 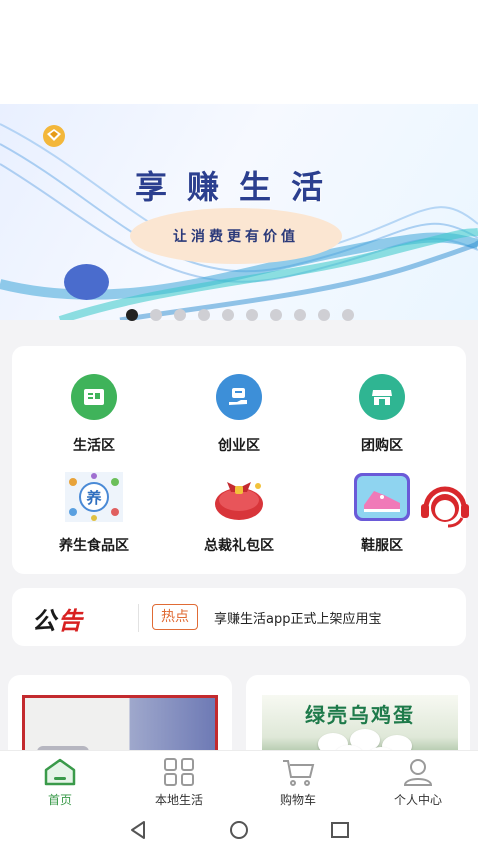 What do you see at coordinates (382, 546) in the screenshot?
I see `category-label: 鞋服区` at bounding box center [382, 546].